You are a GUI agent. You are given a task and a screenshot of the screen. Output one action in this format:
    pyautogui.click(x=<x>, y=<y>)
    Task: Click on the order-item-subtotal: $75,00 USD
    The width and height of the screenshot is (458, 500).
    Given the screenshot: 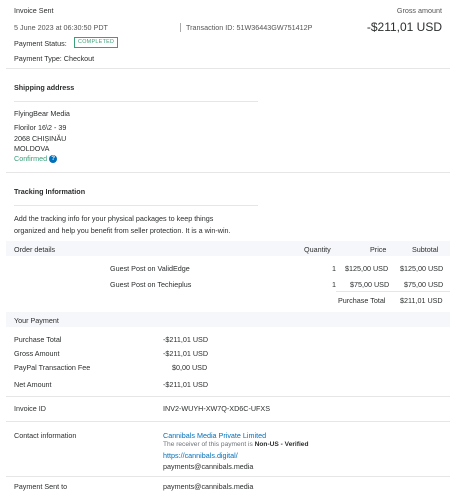 What is the action you would take?
    pyautogui.click(x=424, y=284)
    